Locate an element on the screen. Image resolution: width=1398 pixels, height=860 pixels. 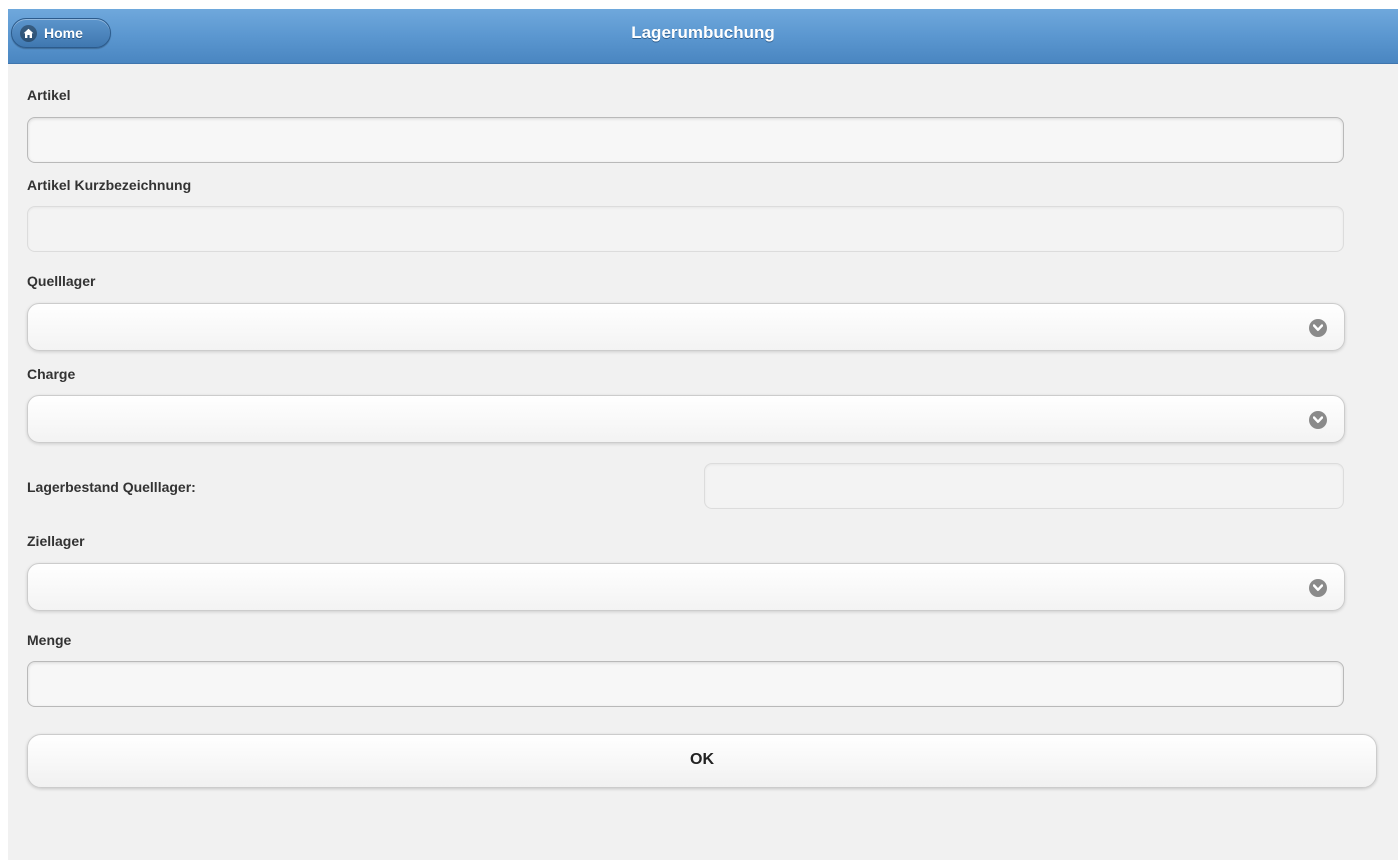
page-title: Lagerumbuchung is located at coordinates (703, 32).